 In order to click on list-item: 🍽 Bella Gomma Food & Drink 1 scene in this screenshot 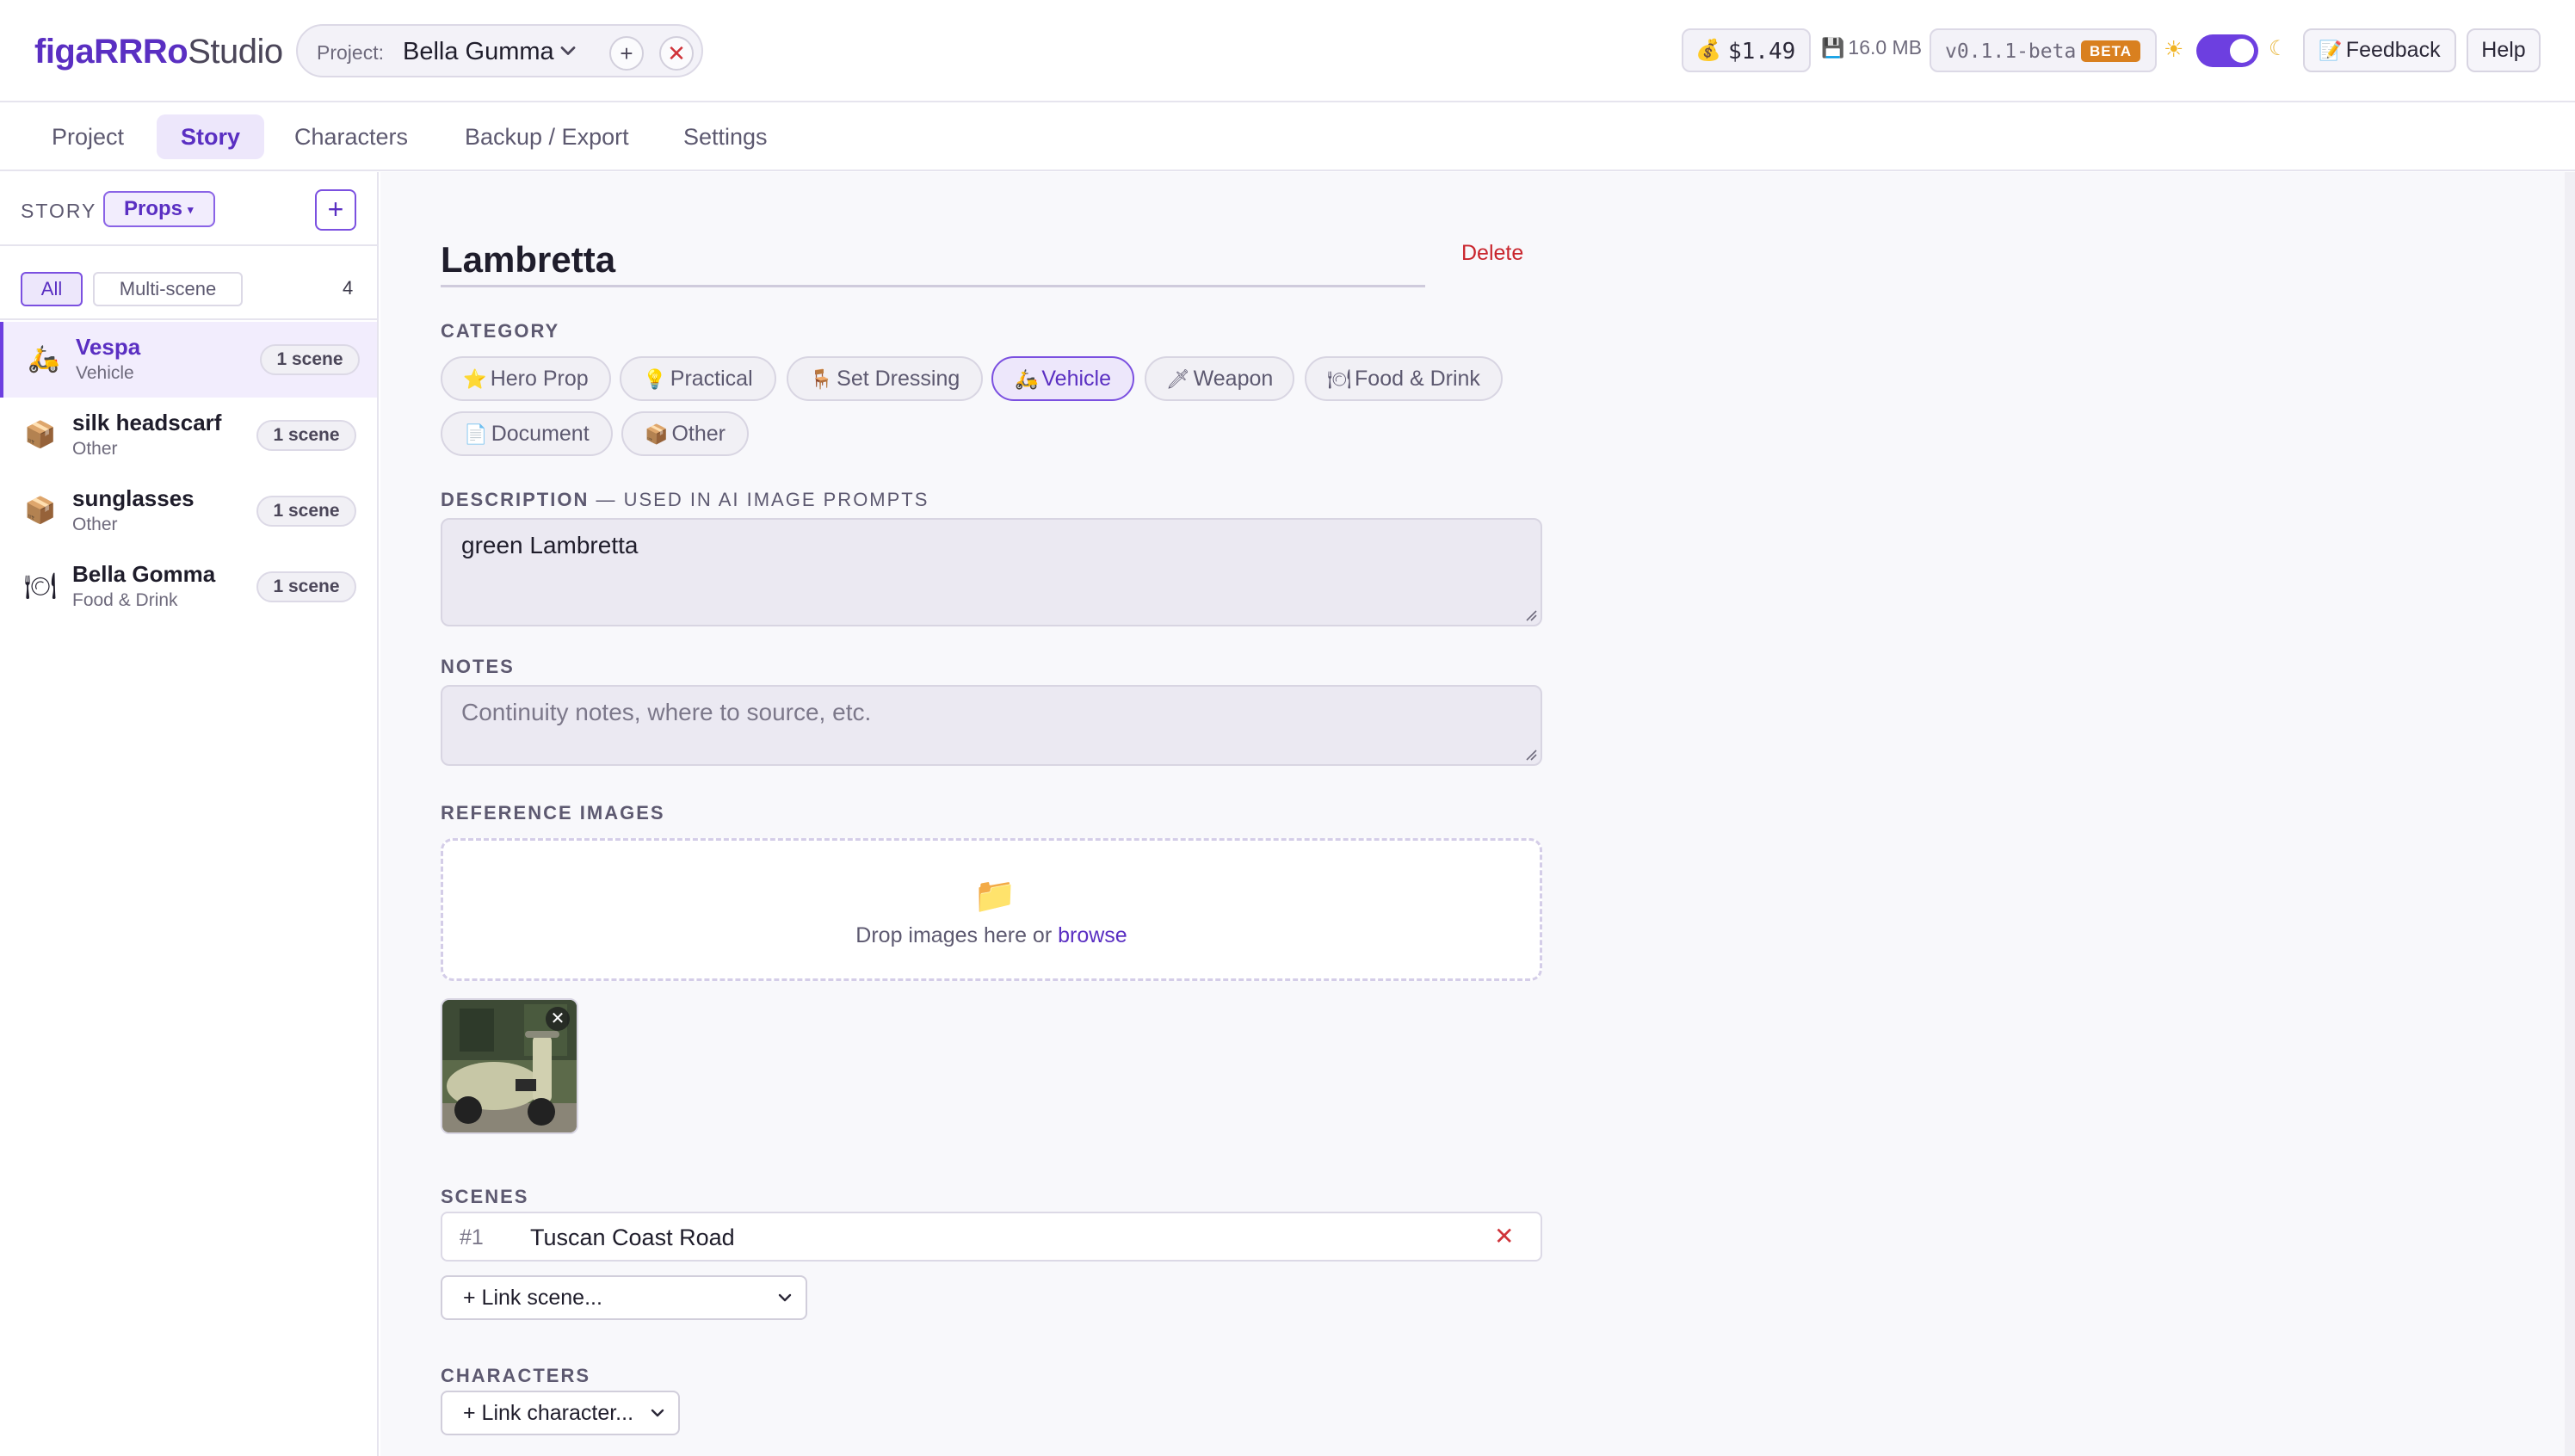, I will do `click(188, 587)`.